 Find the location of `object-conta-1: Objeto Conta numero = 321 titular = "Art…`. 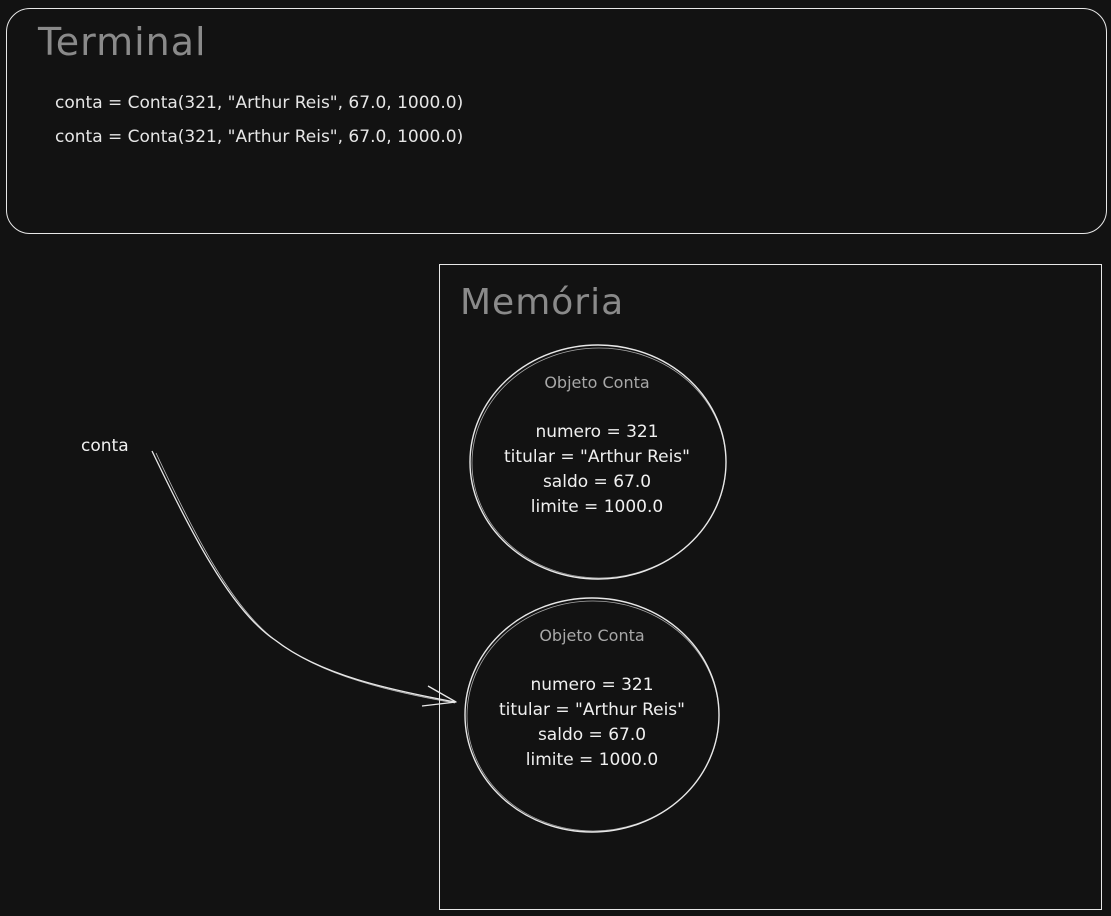

object-conta-1: Objeto Conta numero = 321 titular = "Art… is located at coordinates (597, 446).